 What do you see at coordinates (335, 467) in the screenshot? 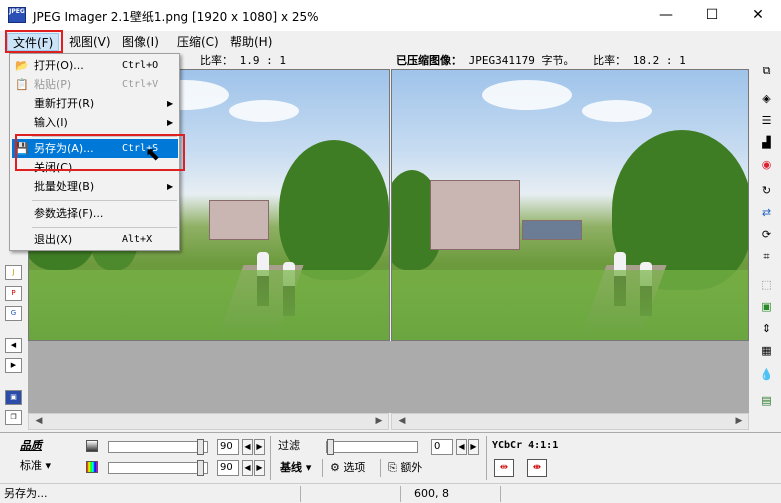
I see `gear-icon: ⚙` at bounding box center [335, 467].